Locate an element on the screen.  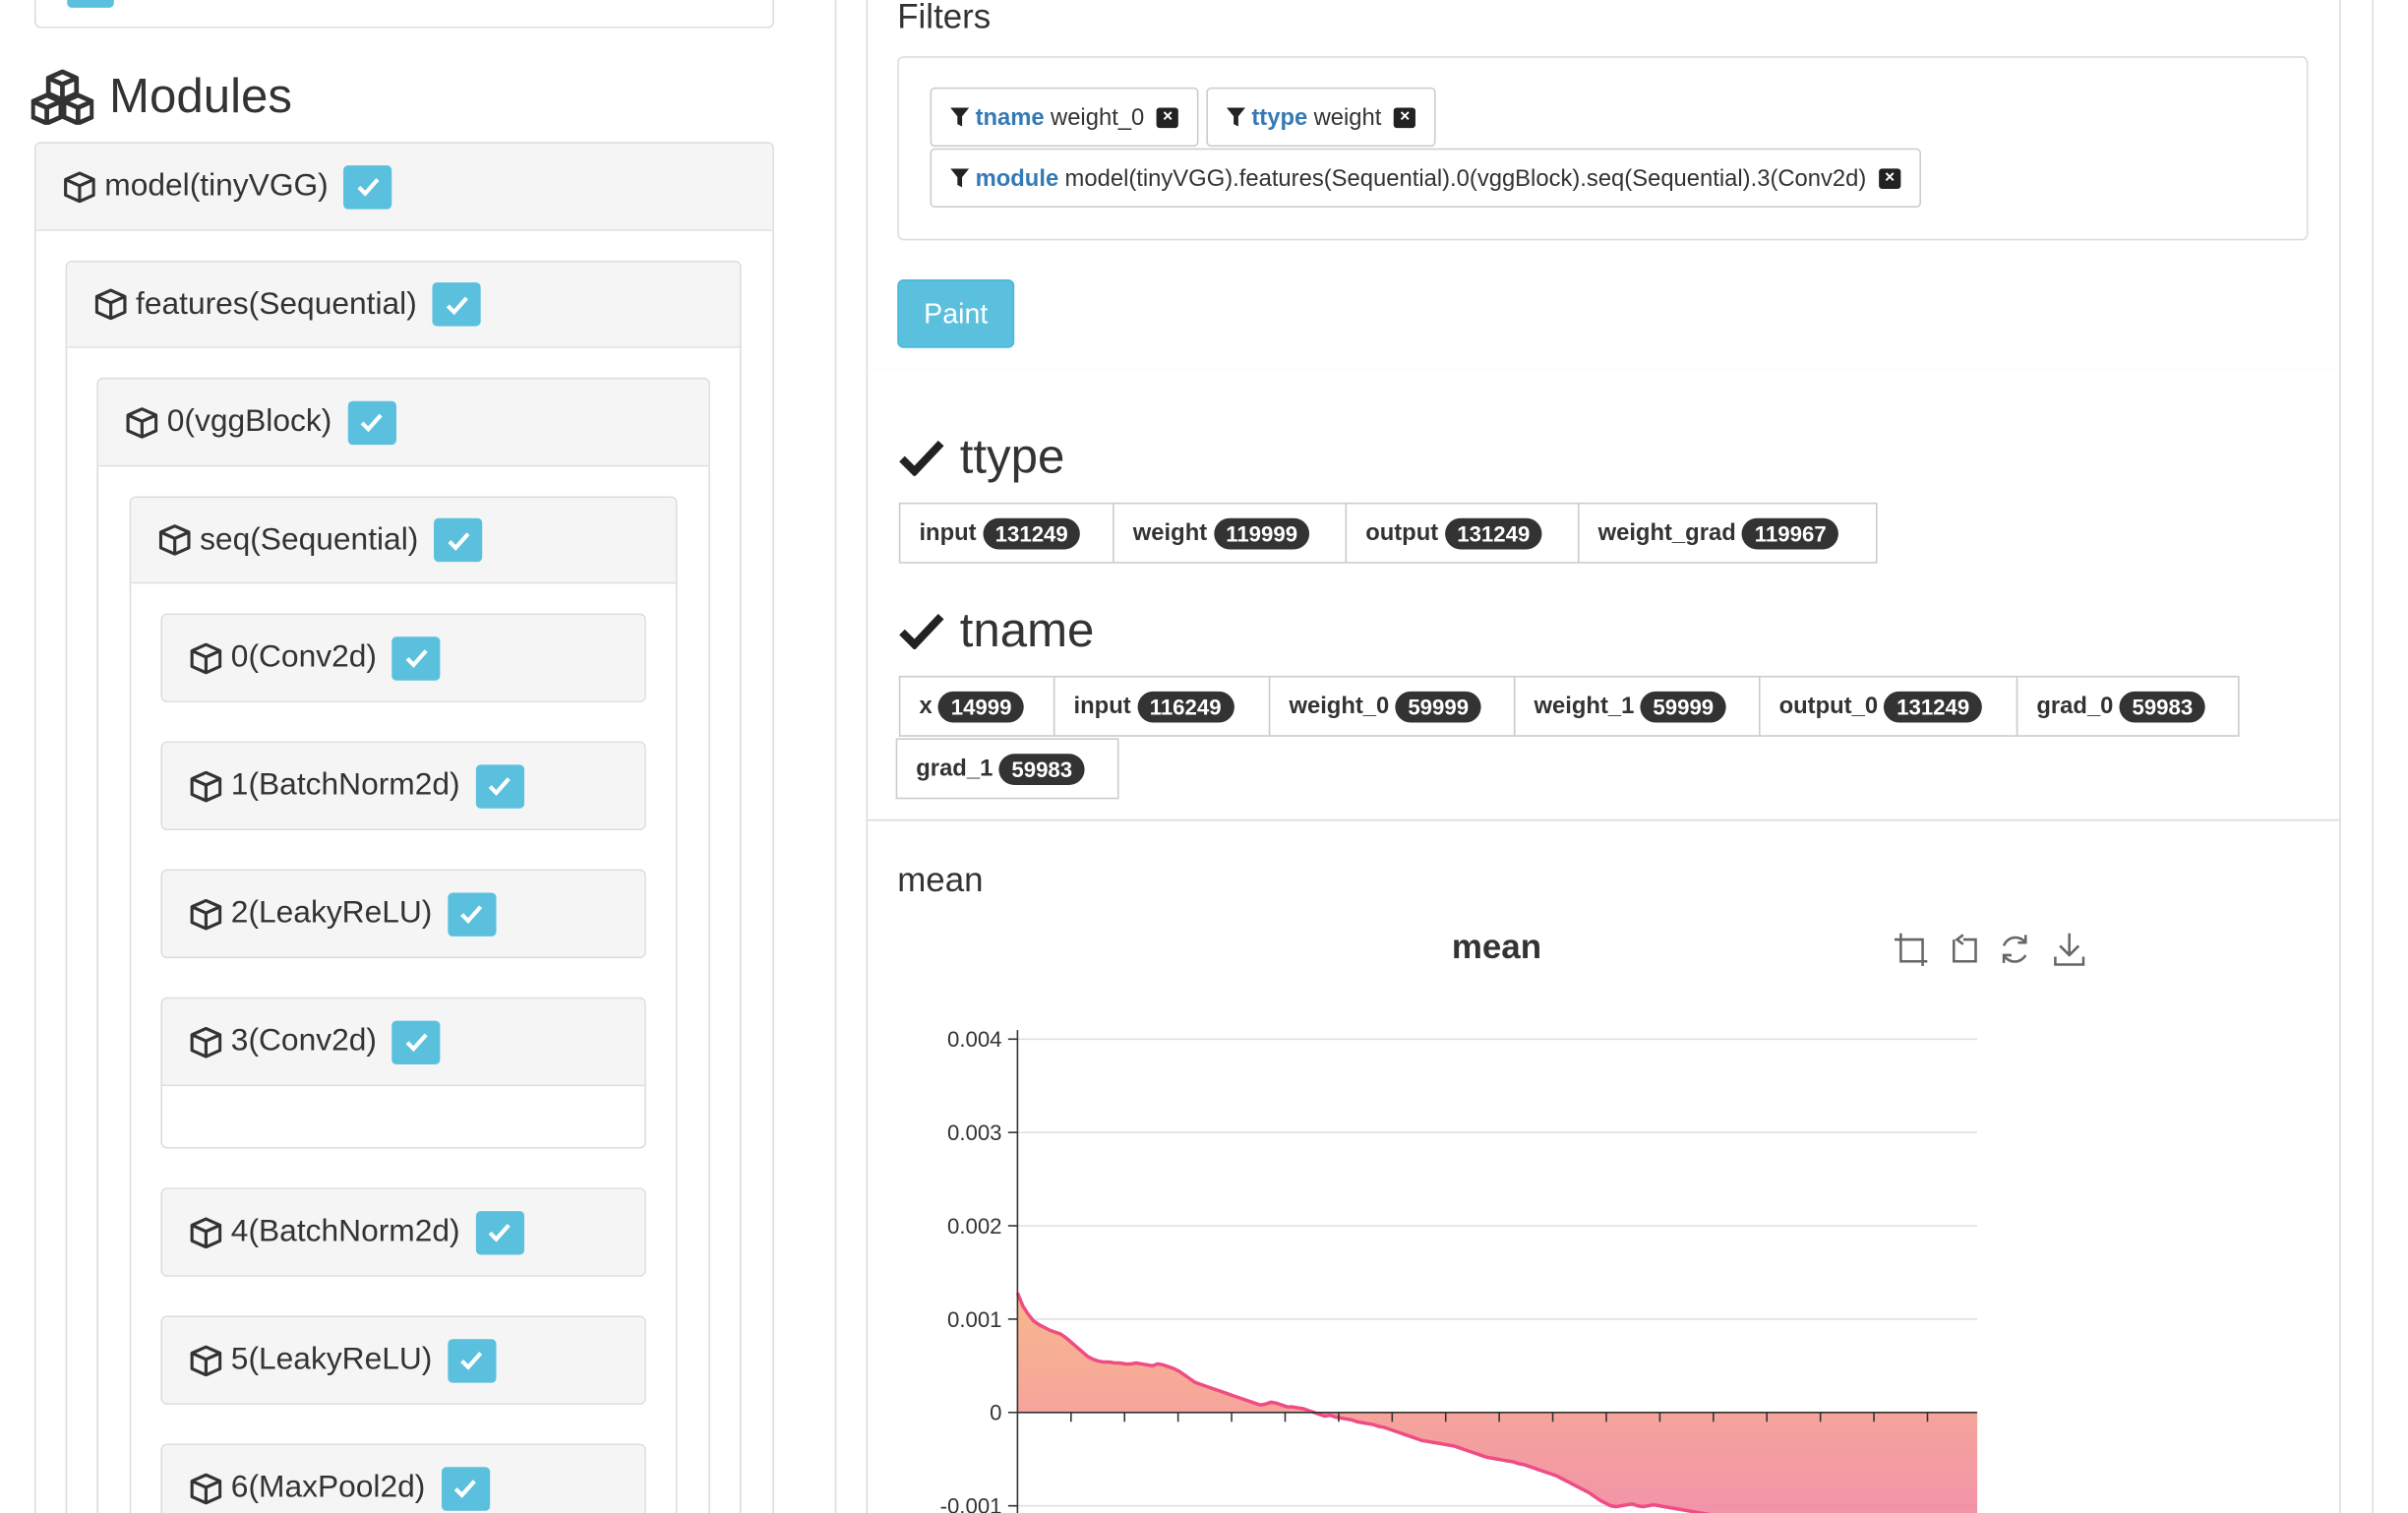
zoom-select-icon is located at coordinates (1911, 950).